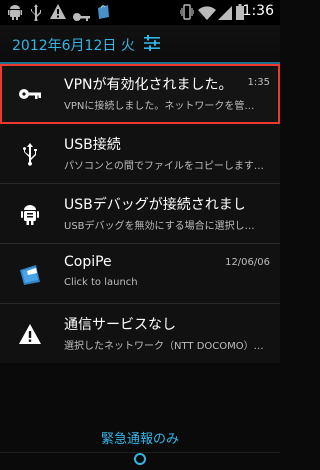  Describe the element at coordinates (247, 262) in the screenshot. I see `notification-time: 12/06/06` at that location.